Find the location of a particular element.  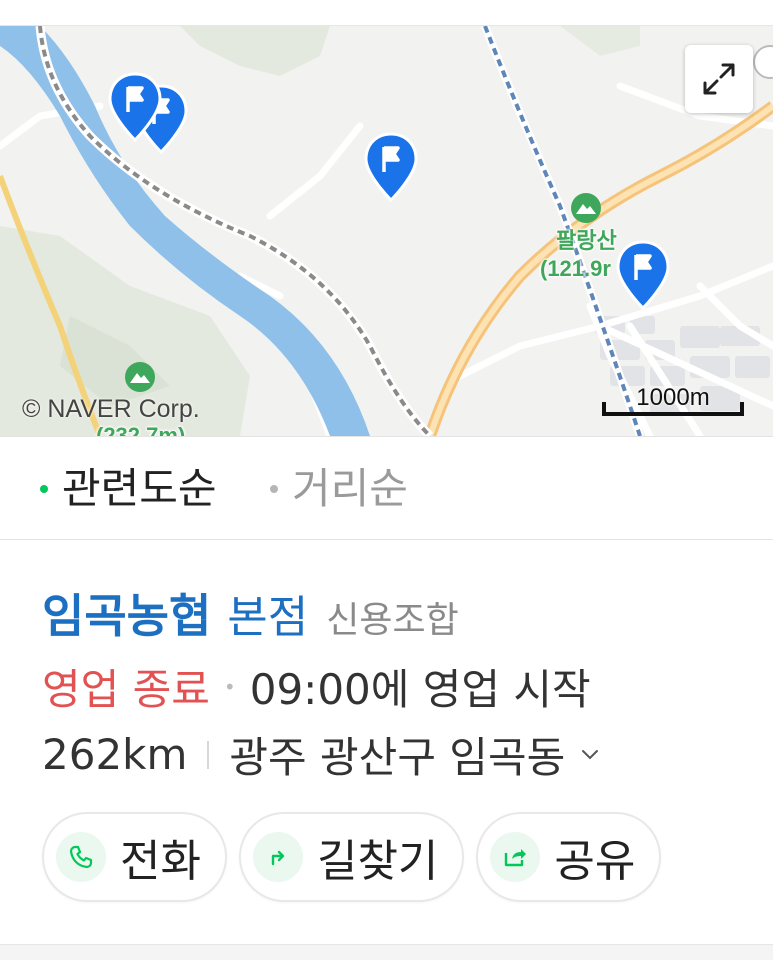

map-scale: 1000m is located at coordinates (673, 402).